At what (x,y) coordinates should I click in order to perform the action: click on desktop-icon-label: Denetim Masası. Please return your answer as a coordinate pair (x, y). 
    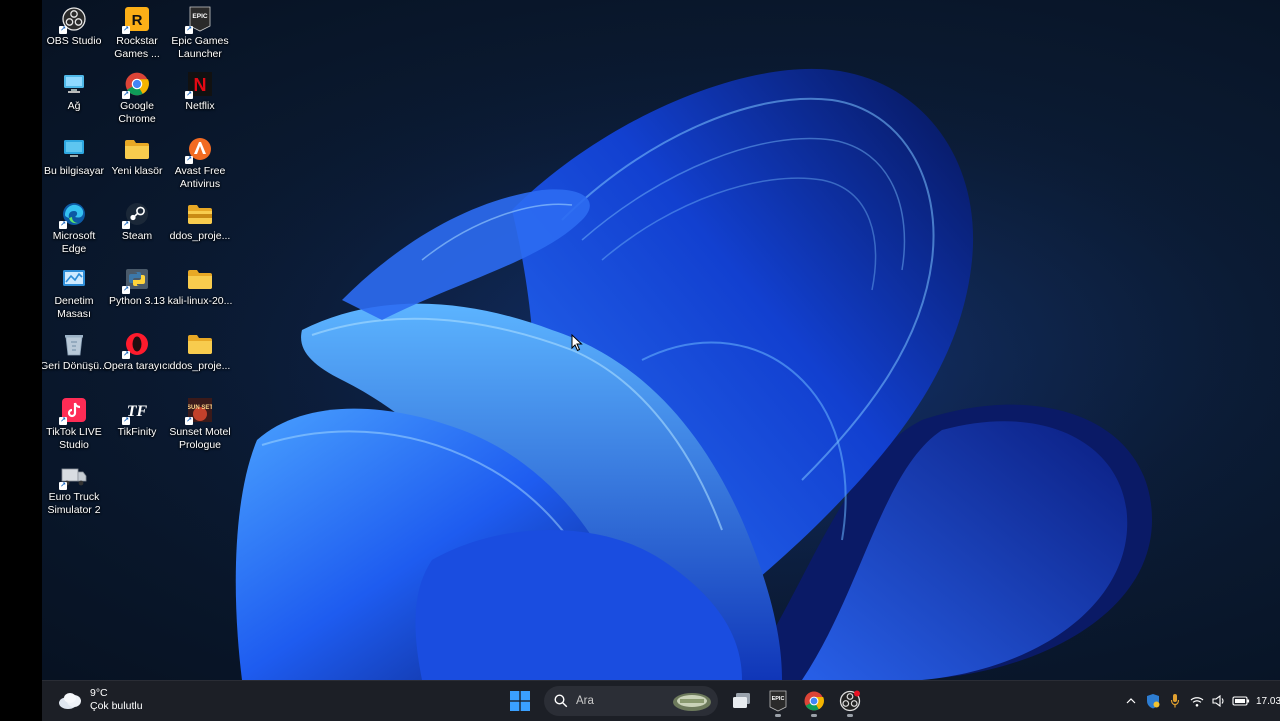
    Looking at the image, I should click on (74, 307).